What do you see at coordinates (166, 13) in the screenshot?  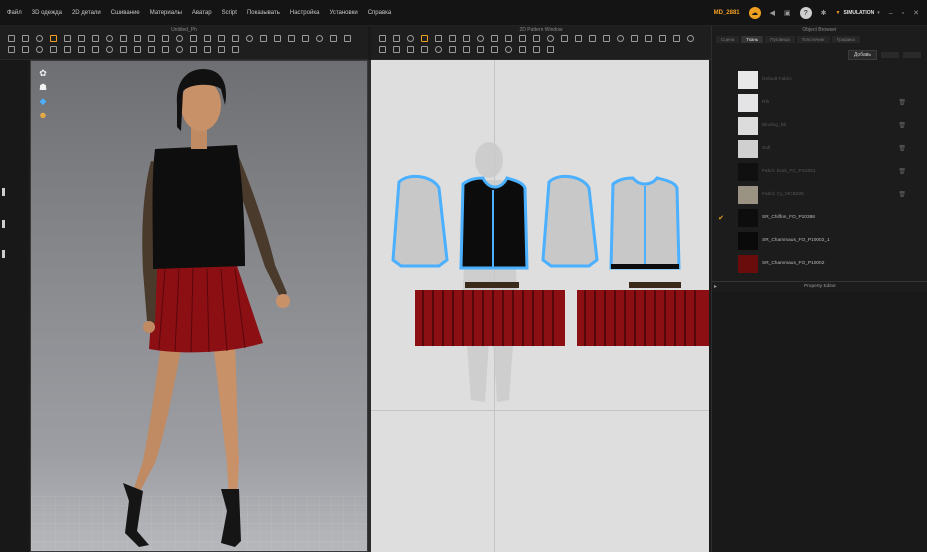 I see `menu-item: Материалы` at bounding box center [166, 13].